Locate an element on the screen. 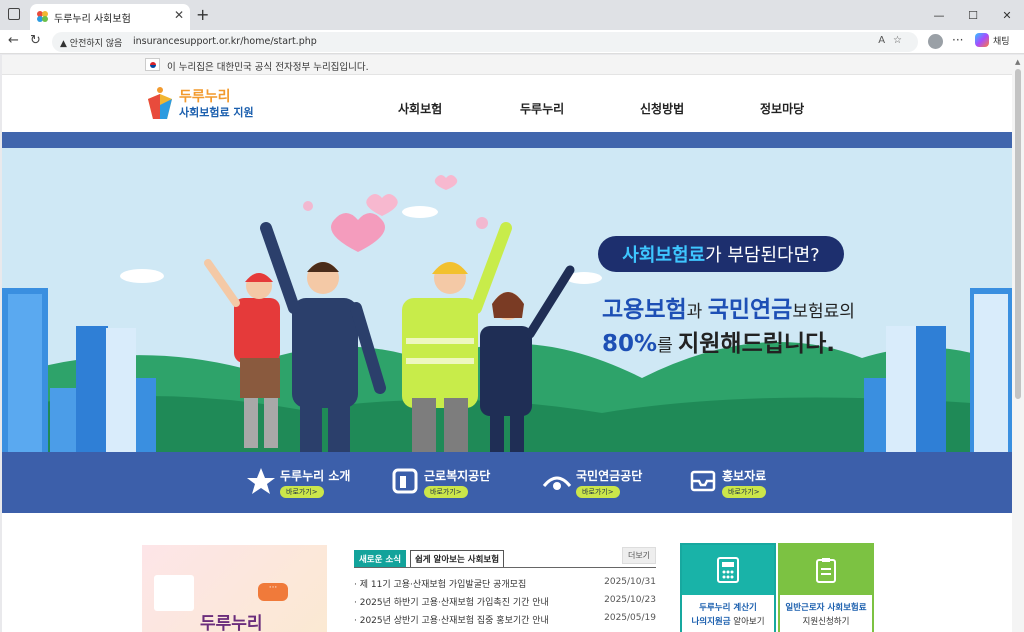  headline-particle: 를 is located at coordinates (668, 346).